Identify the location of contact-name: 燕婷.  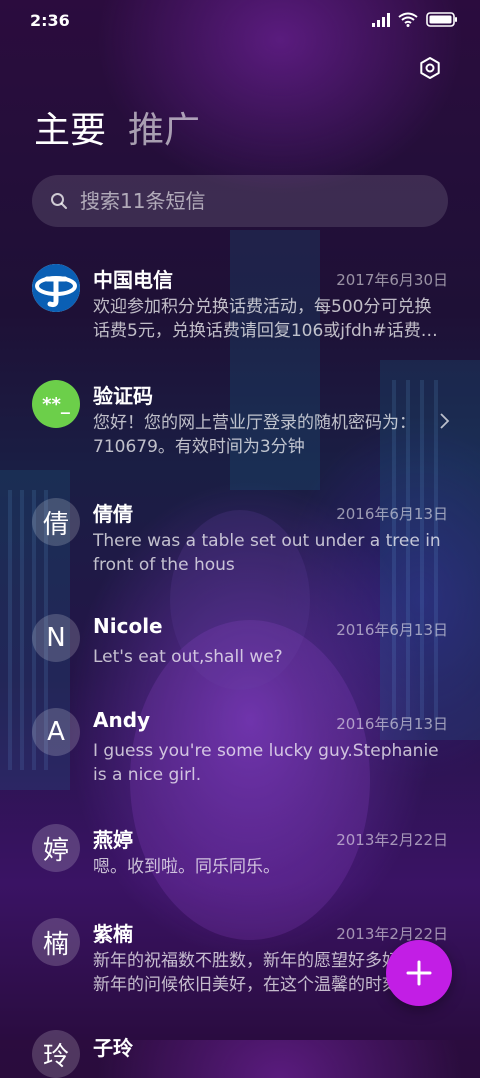
(113, 840).